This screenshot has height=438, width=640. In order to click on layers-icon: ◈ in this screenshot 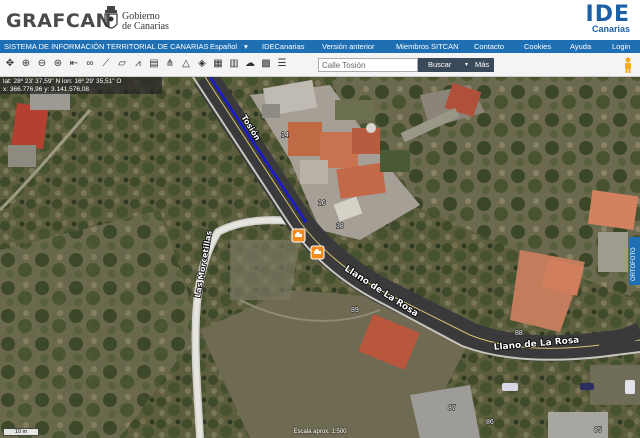, I will do `click(202, 64)`.